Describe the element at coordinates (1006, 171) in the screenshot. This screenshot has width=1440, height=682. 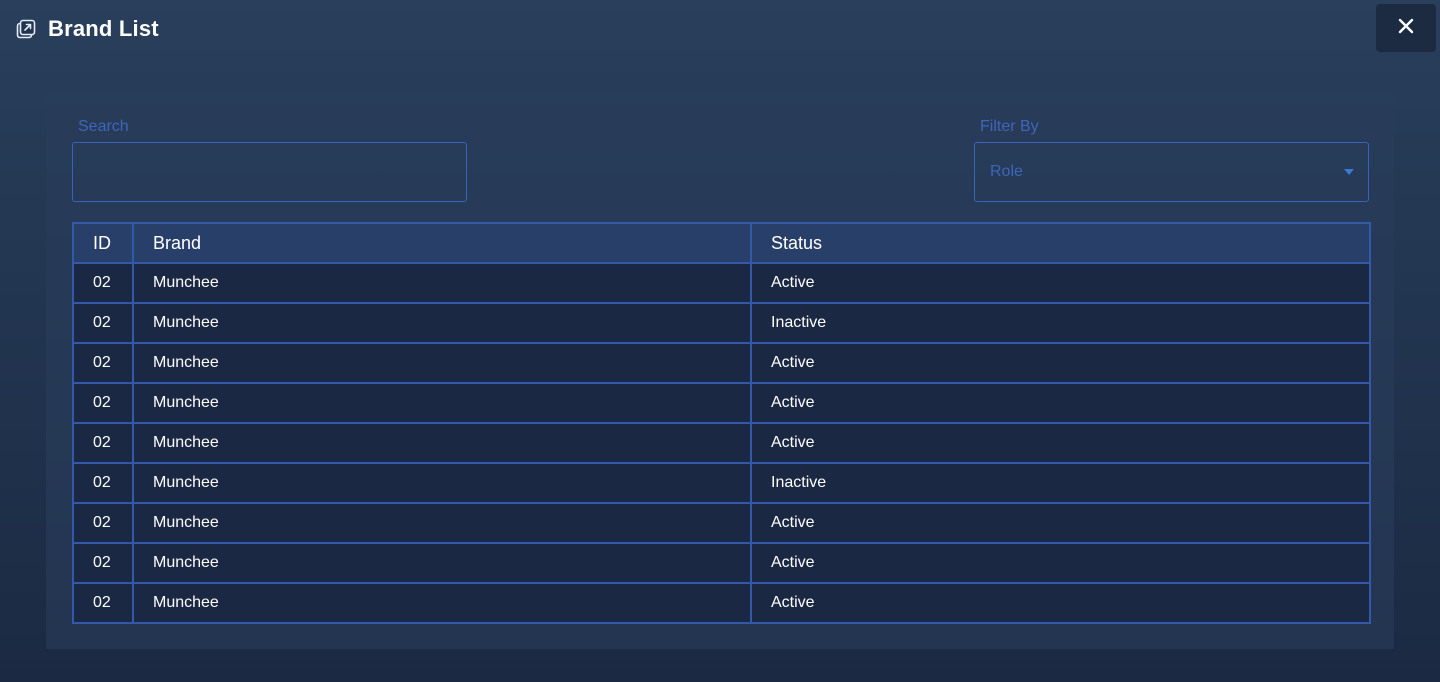
I see `filter-selected-value: Role` at that location.